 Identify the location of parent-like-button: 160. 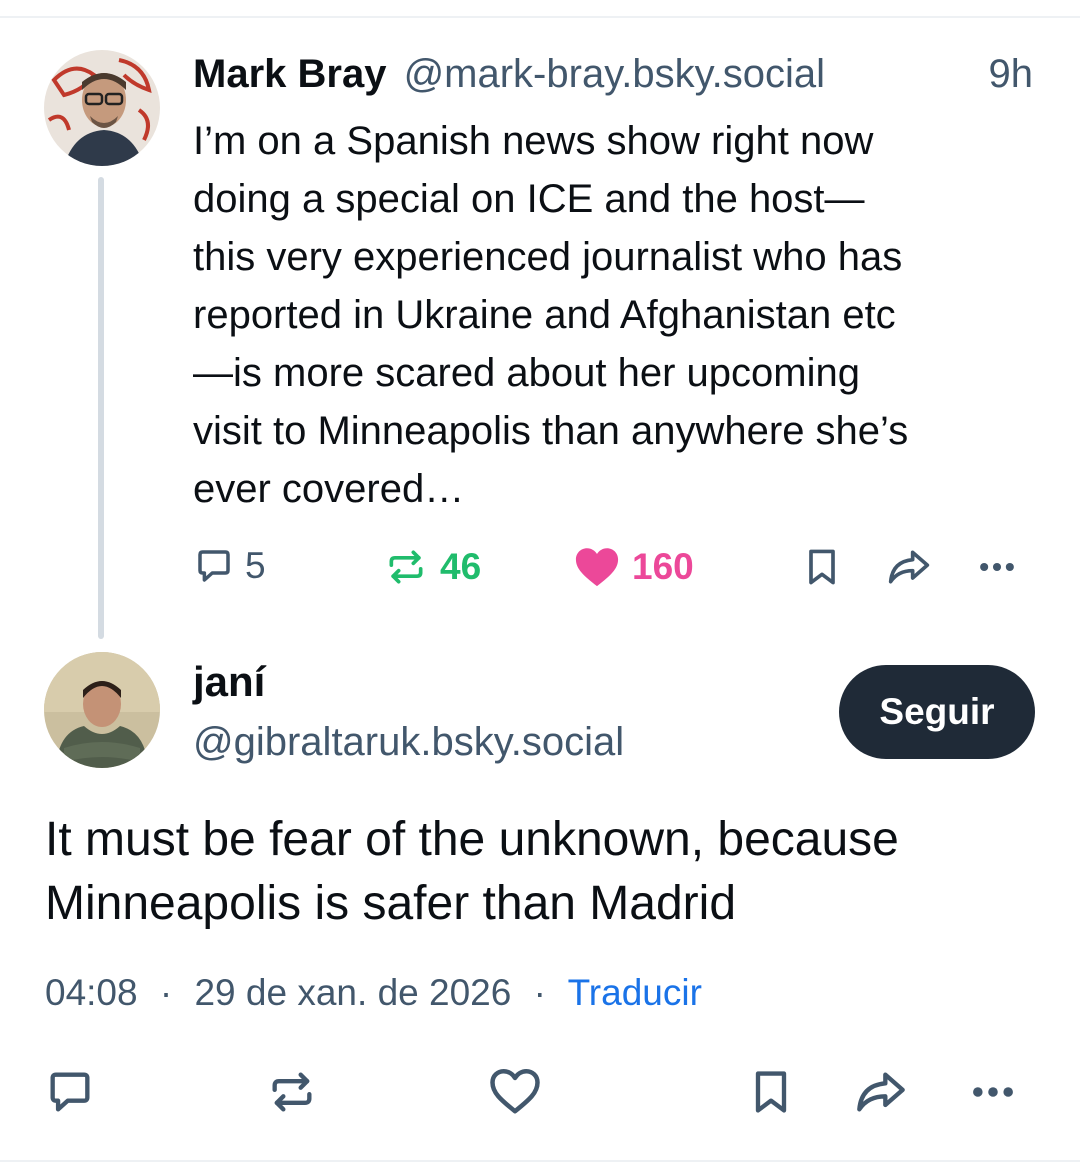
(634, 567).